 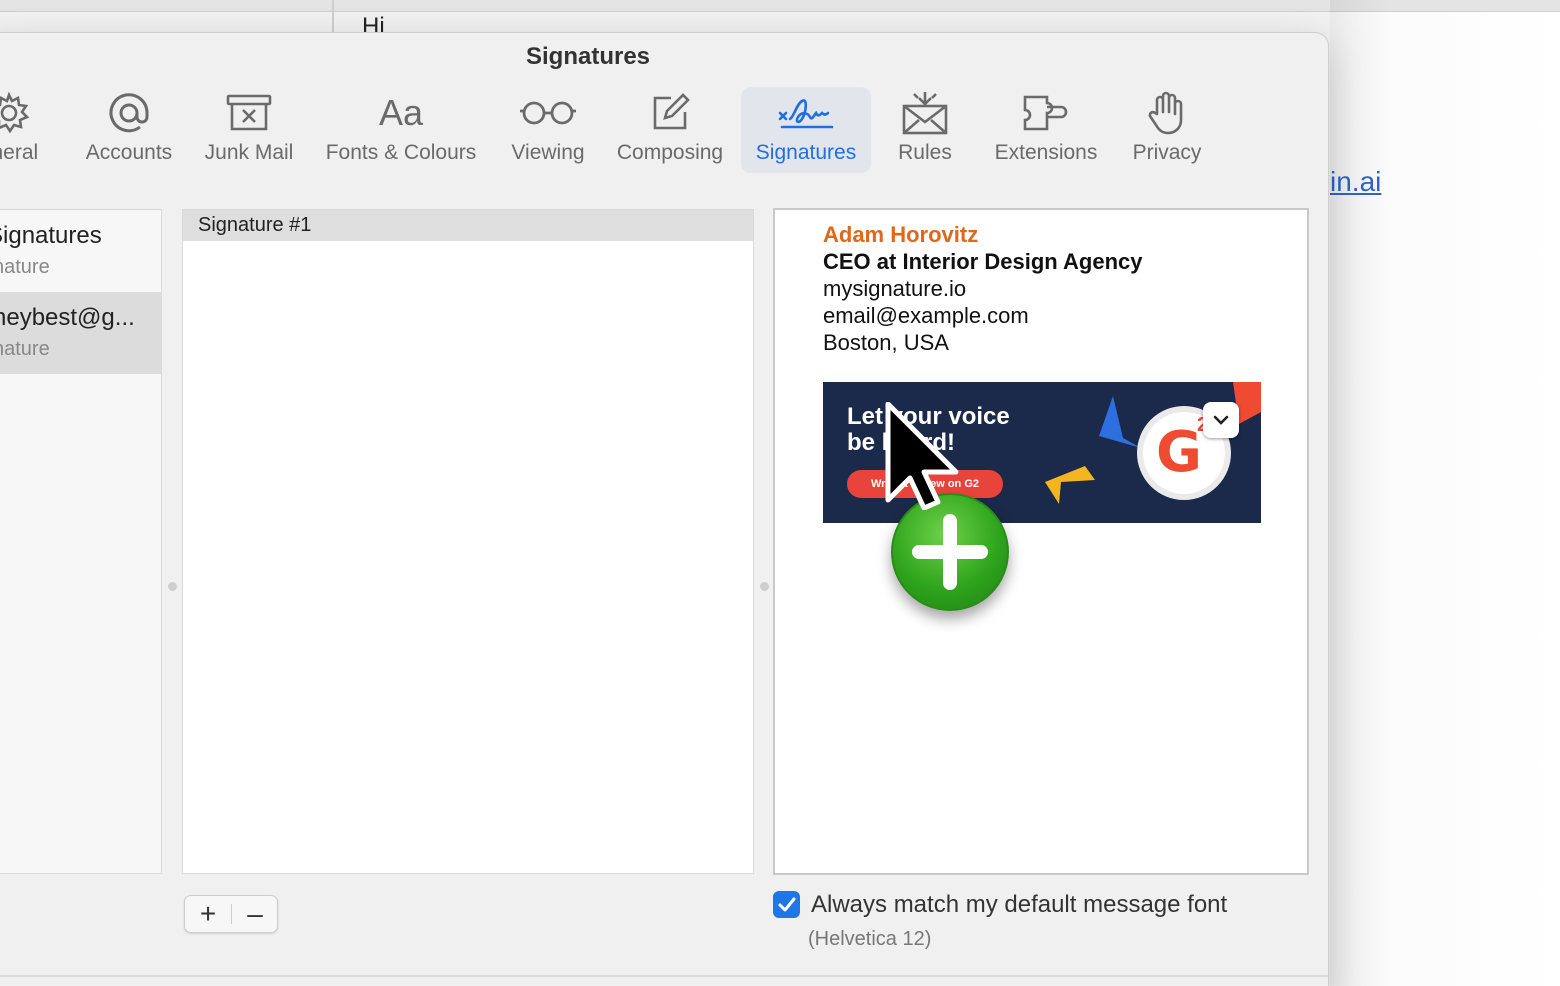 What do you see at coordinates (1355, 182) in the screenshot?
I see `background-link: in.ai` at bounding box center [1355, 182].